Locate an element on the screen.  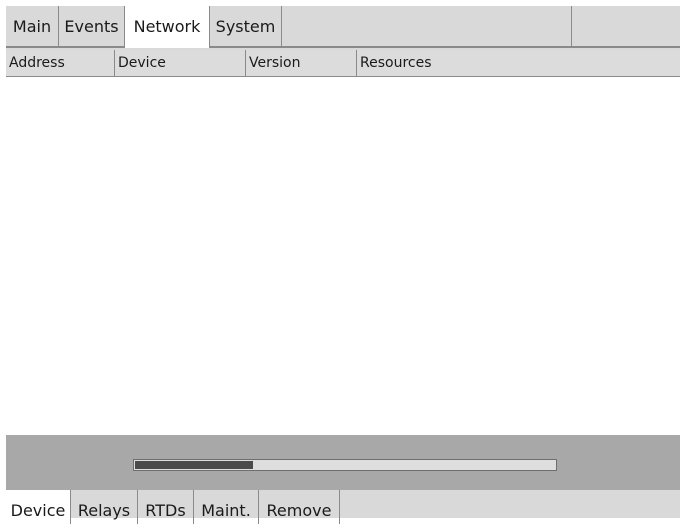
bottom-tab-bar: Device Relays RTDs Maint. Remove is located at coordinates (343, 507).